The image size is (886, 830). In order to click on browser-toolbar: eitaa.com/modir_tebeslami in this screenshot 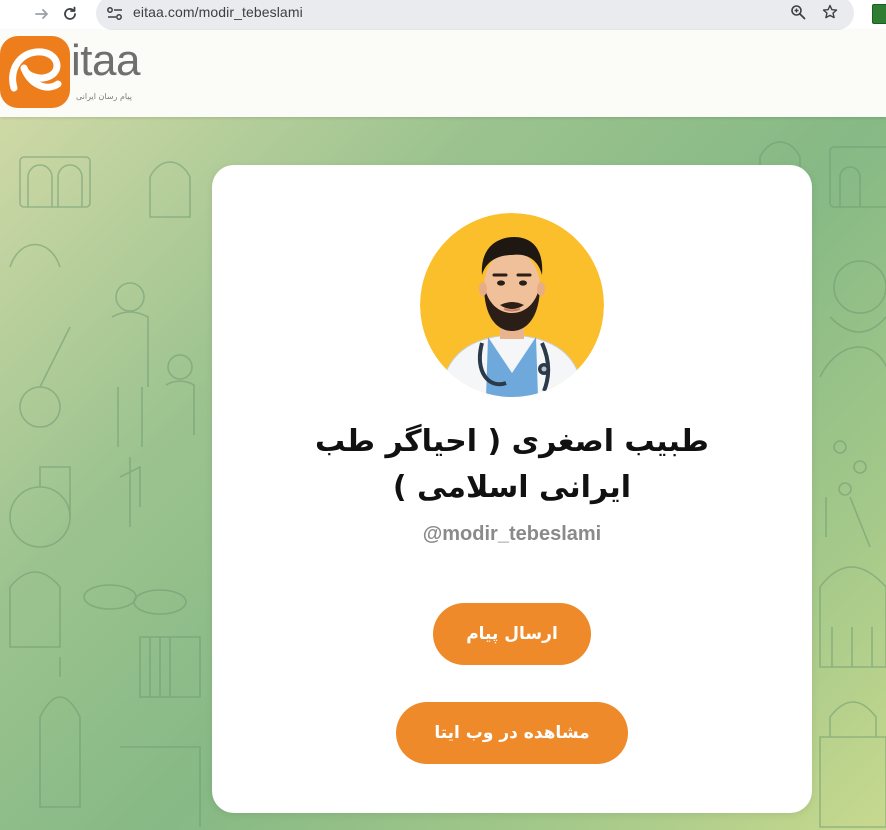, I will do `click(443, 15)`.